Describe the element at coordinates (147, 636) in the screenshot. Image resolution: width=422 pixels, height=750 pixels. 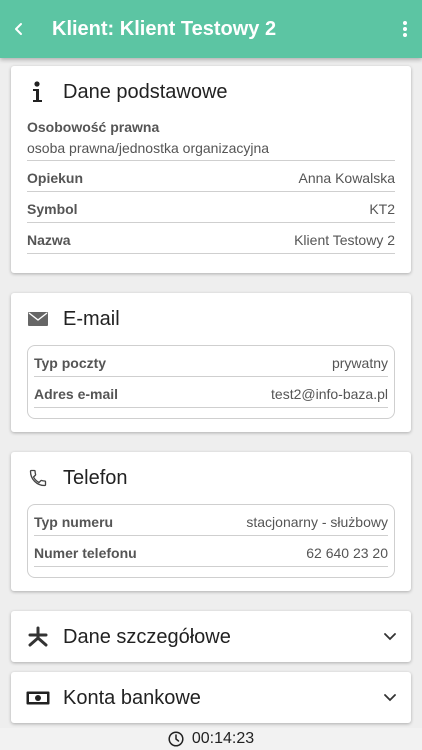
I see `details-title: Dane szczegółowe` at that location.